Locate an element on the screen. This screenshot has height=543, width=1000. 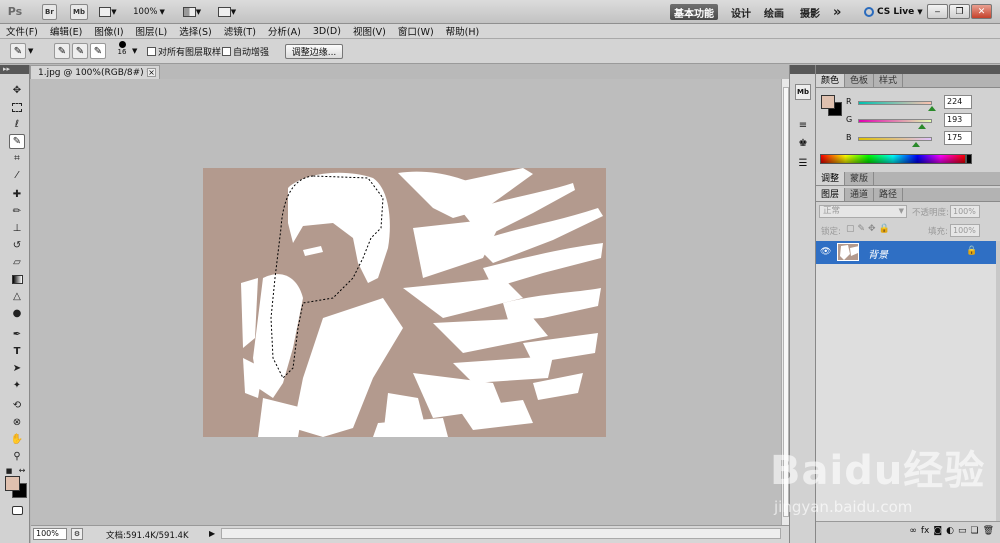
document-close-icon: × is located at coordinates (151, 72).